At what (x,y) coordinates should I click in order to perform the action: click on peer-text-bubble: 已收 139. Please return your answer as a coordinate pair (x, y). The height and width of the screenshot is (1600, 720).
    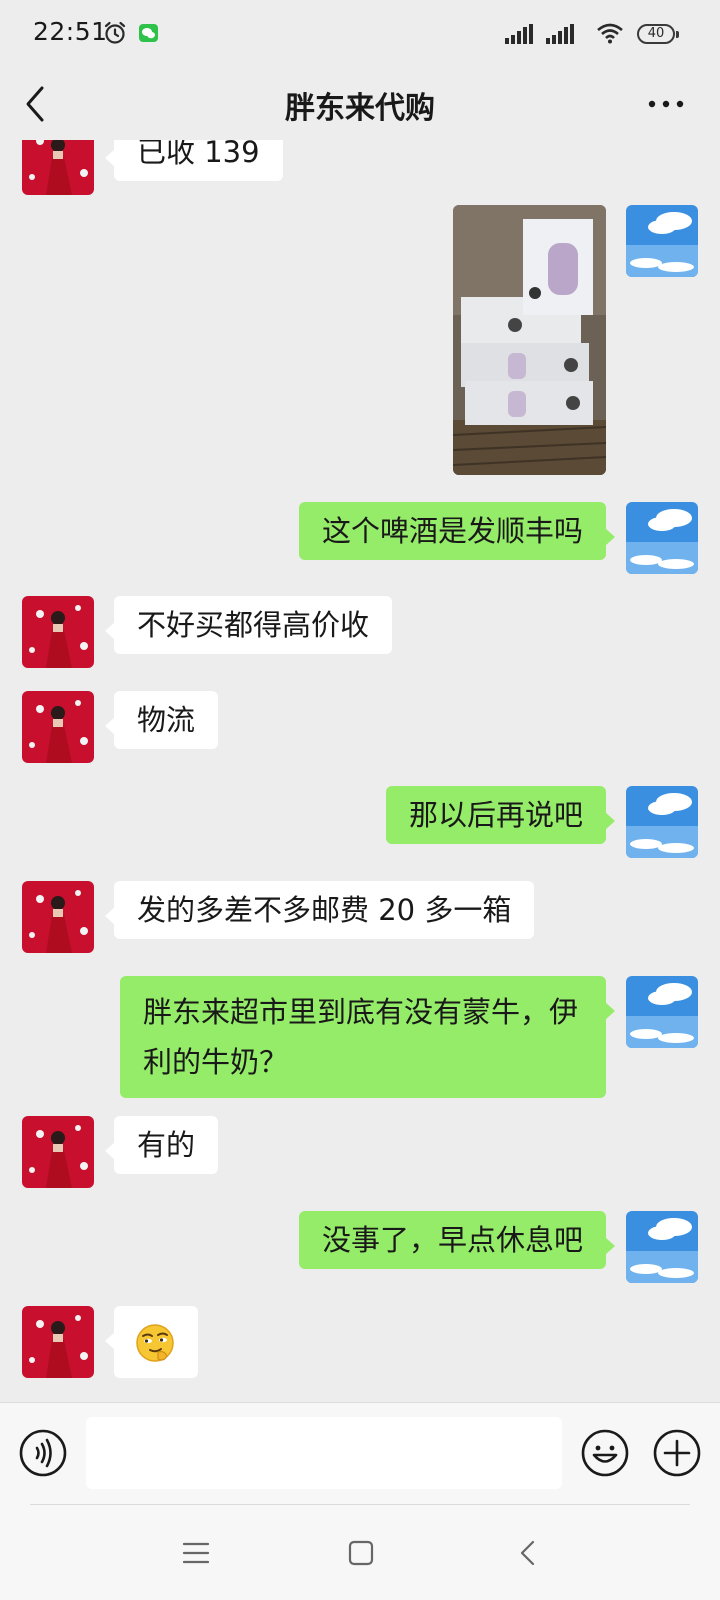
    Looking at the image, I should click on (194, 160).